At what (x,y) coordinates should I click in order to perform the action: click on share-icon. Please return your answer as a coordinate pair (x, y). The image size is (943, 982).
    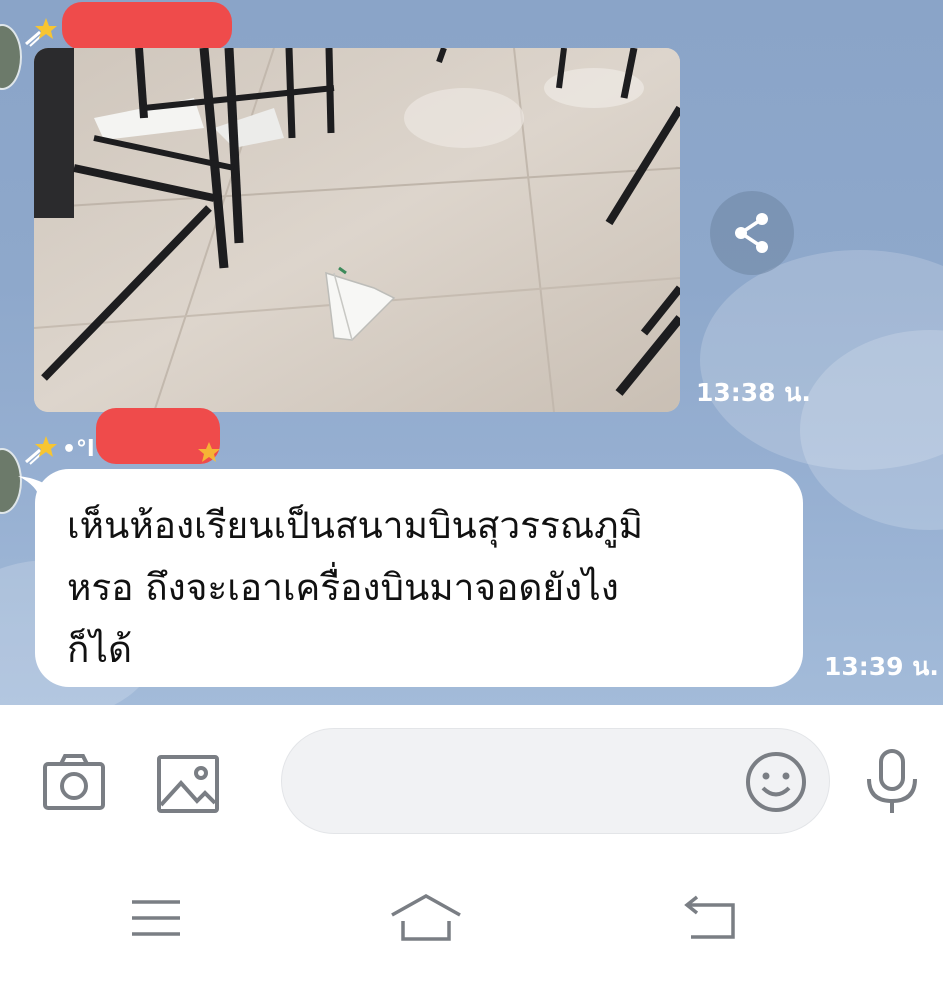
    Looking at the image, I should click on (751, 233).